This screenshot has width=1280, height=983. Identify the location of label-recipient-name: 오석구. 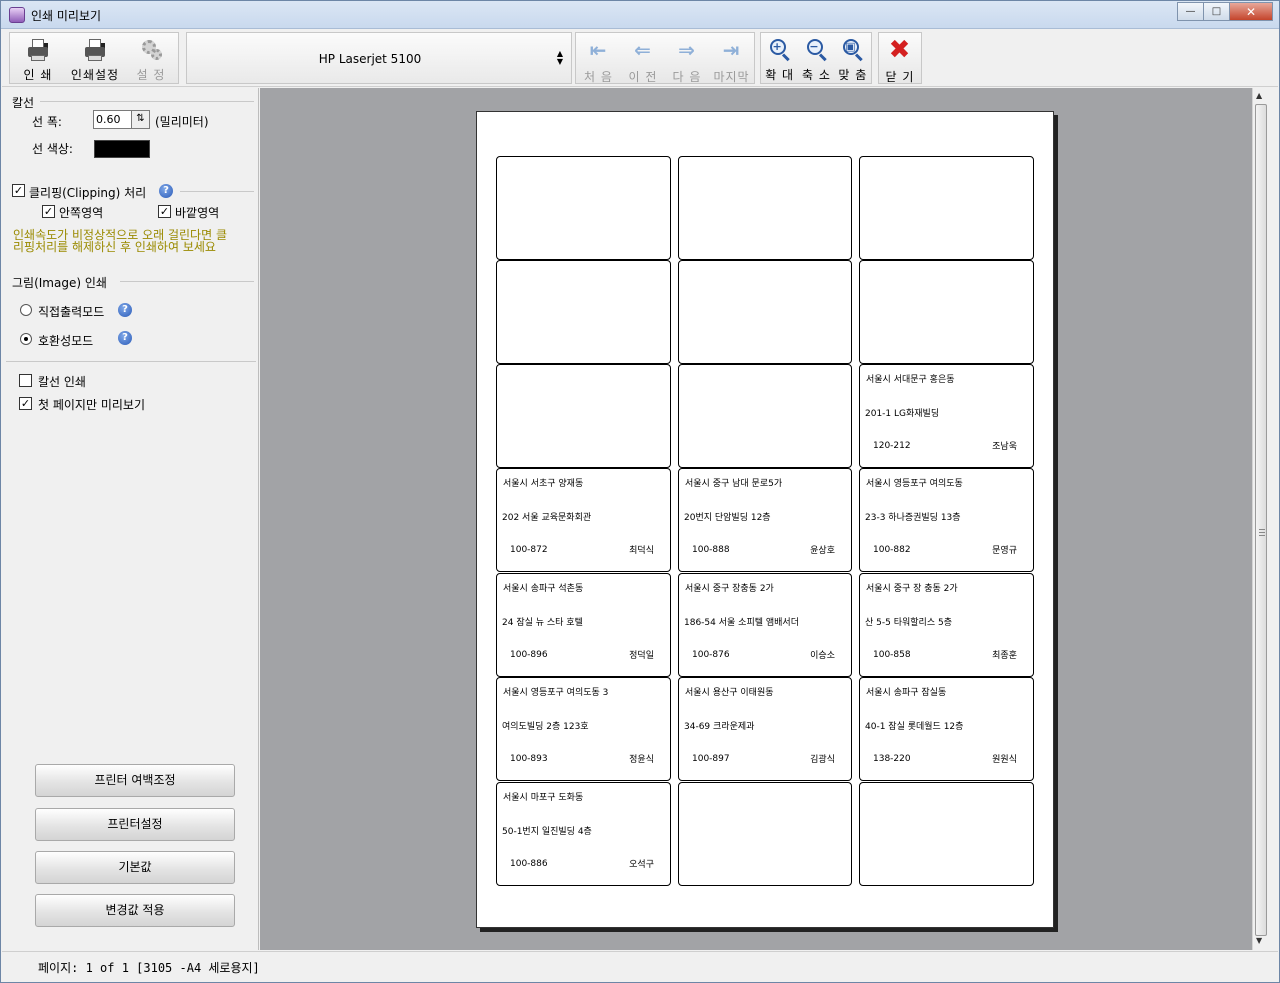
(641, 865).